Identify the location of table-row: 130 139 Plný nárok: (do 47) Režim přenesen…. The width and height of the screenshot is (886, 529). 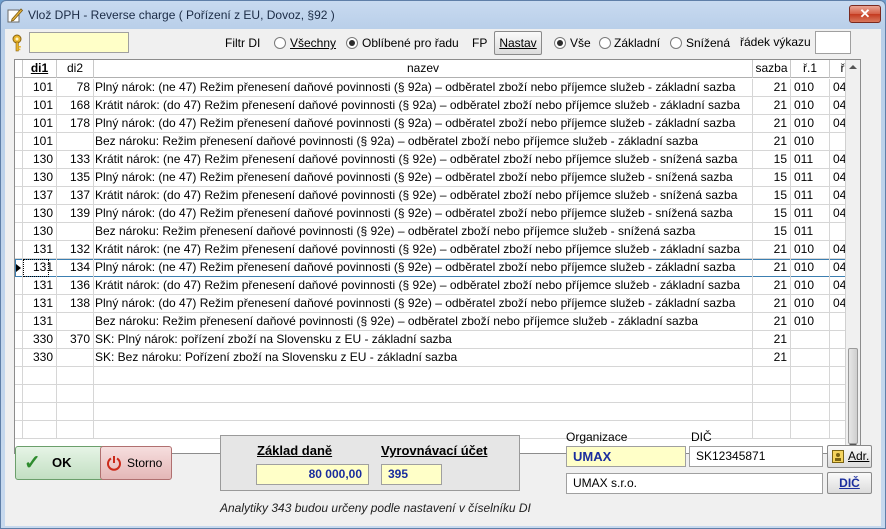
(437, 214).